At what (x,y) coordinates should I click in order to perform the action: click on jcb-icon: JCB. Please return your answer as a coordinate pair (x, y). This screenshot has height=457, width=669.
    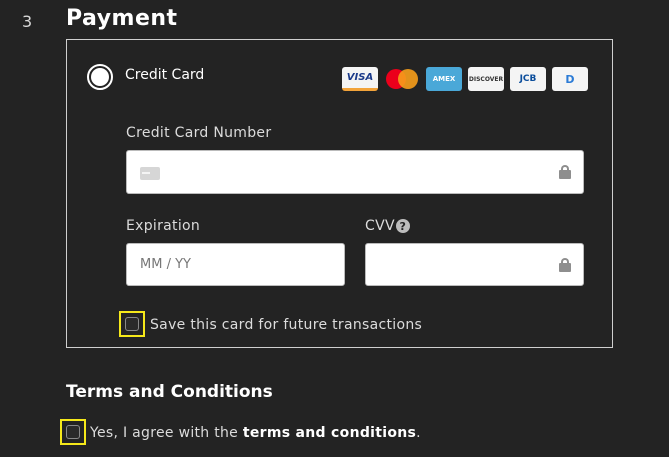
    Looking at the image, I should click on (528, 79).